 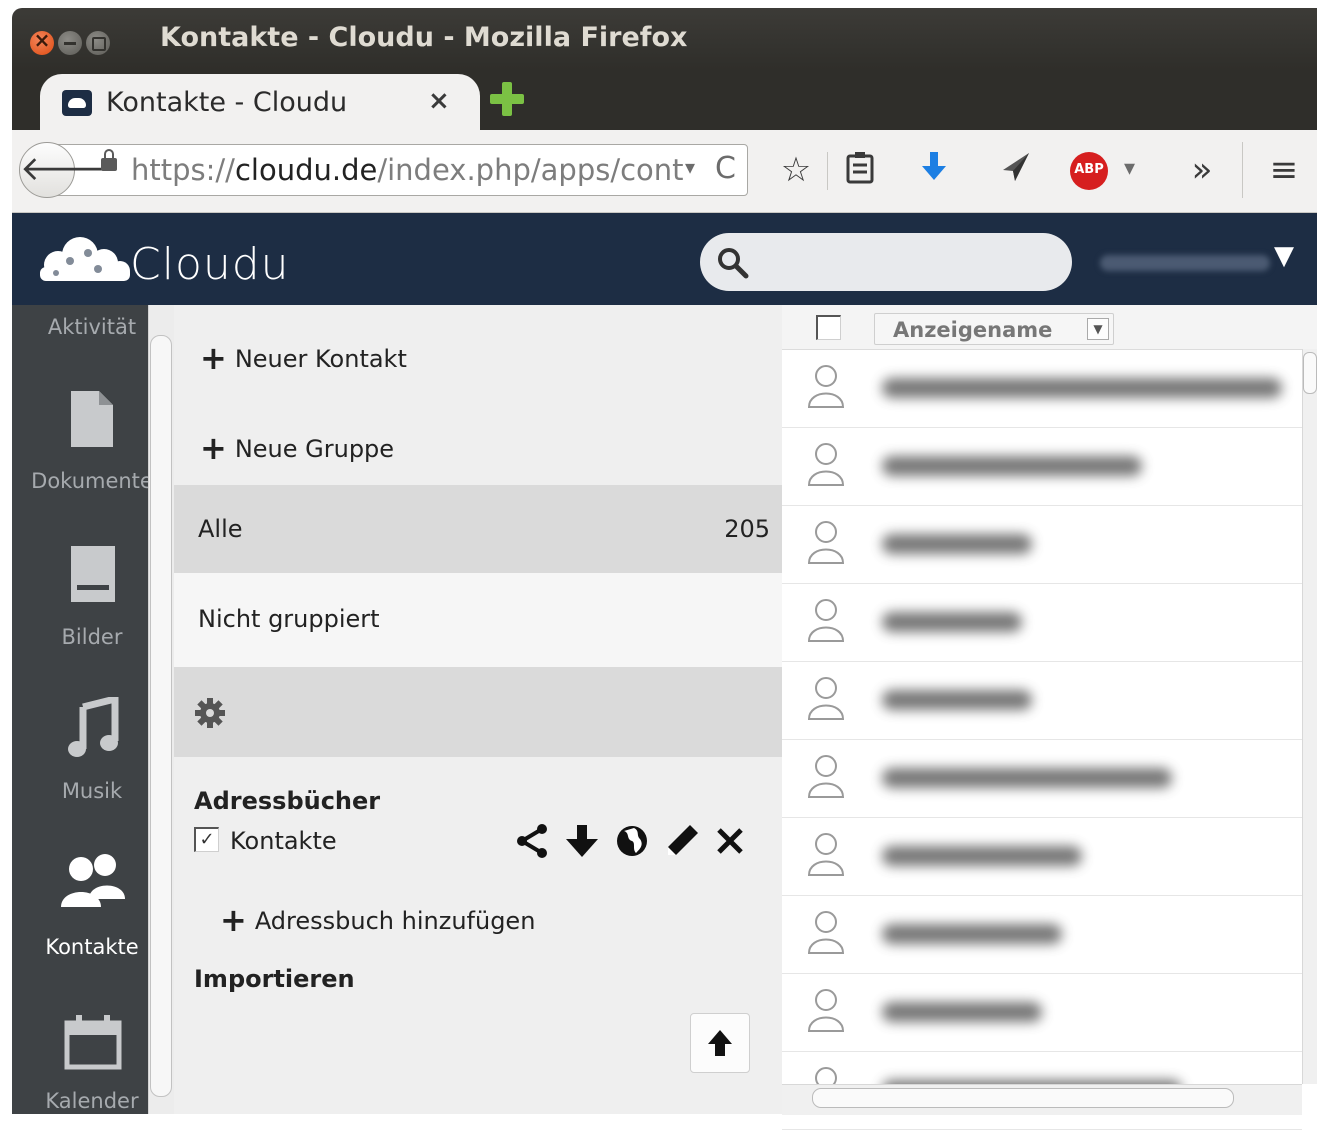 I want to click on contact-list-vscrollbar-thumb, so click(x=1310, y=373).